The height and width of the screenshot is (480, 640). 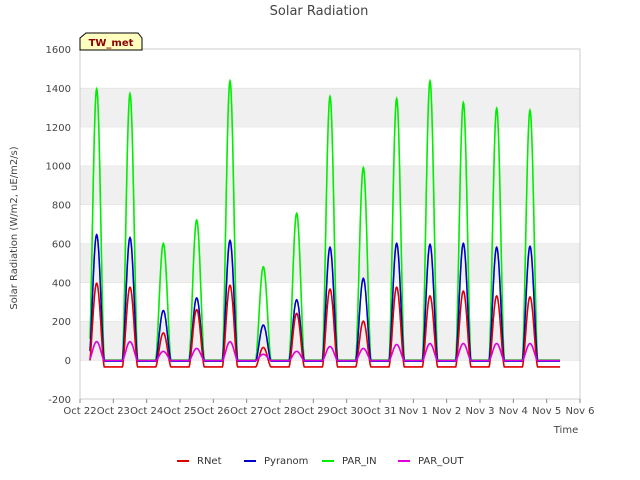 What do you see at coordinates (565, 430) in the screenshot?
I see `x-axis-label: Time` at bounding box center [565, 430].